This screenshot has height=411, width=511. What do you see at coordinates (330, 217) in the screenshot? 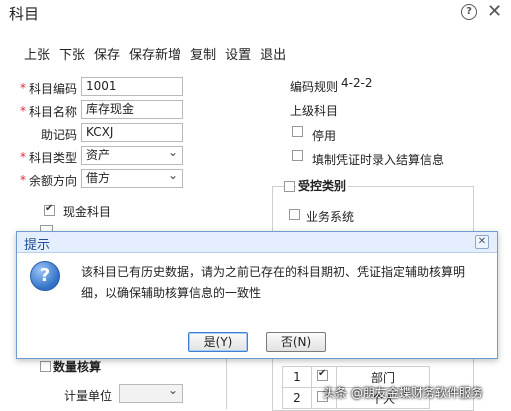
I see `business-system-label: 业务系统` at bounding box center [330, 217].